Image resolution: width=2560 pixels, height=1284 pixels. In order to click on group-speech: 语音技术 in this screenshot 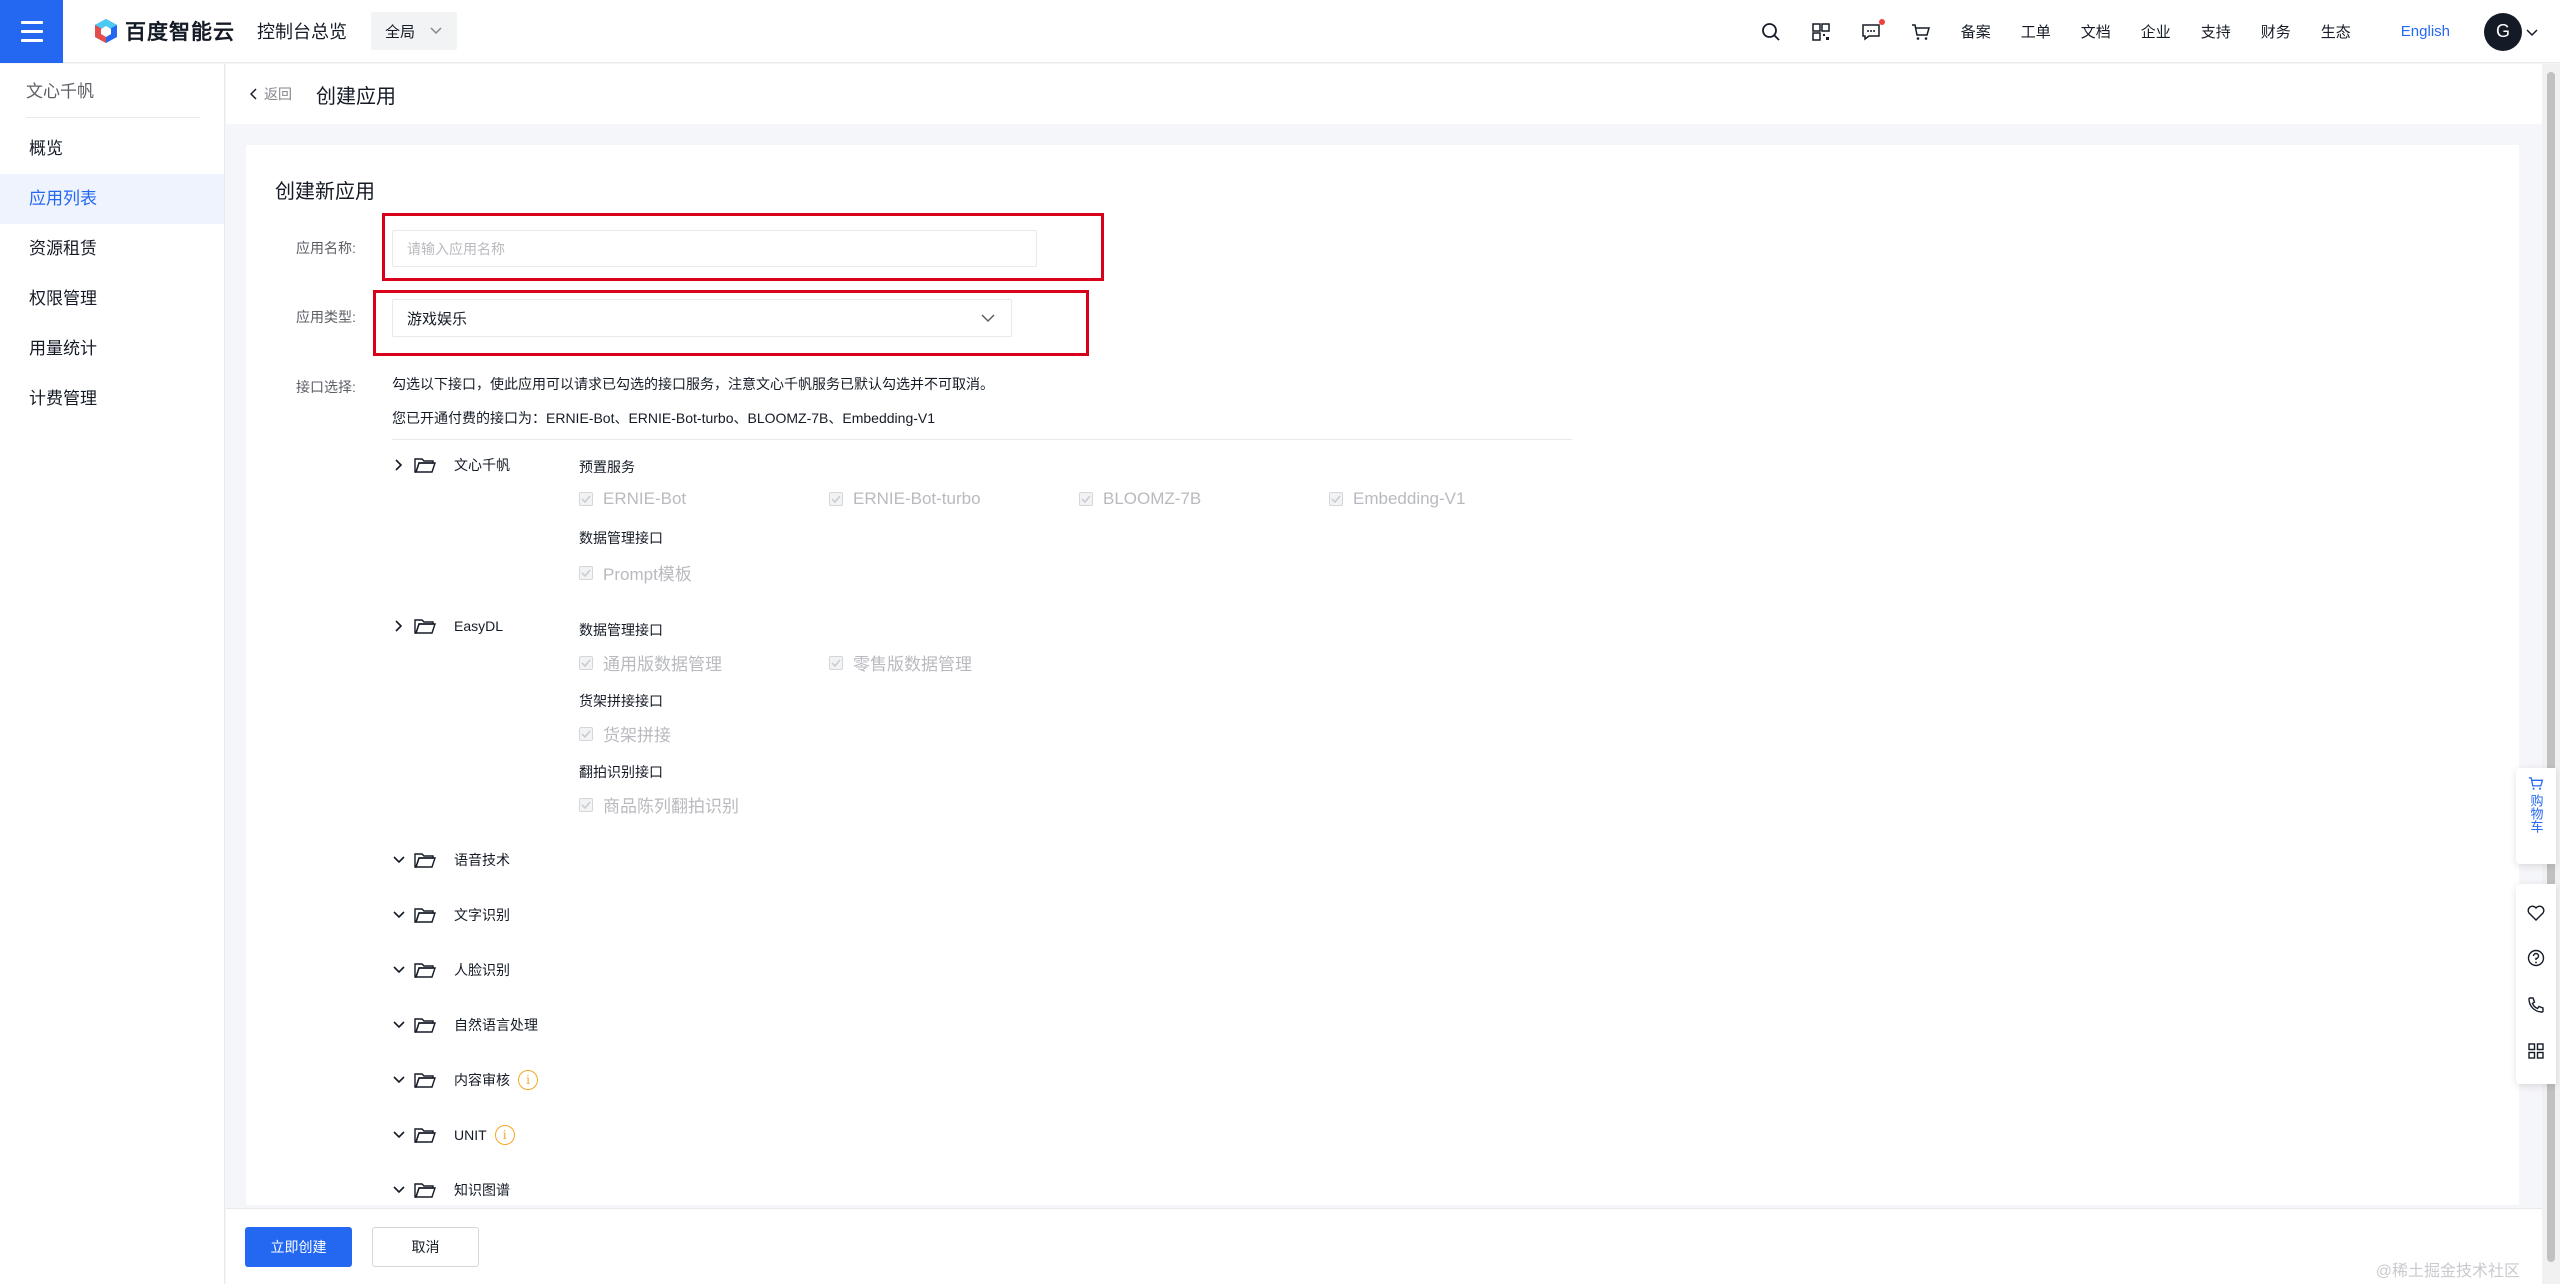, I will do `click(451, 860)`.